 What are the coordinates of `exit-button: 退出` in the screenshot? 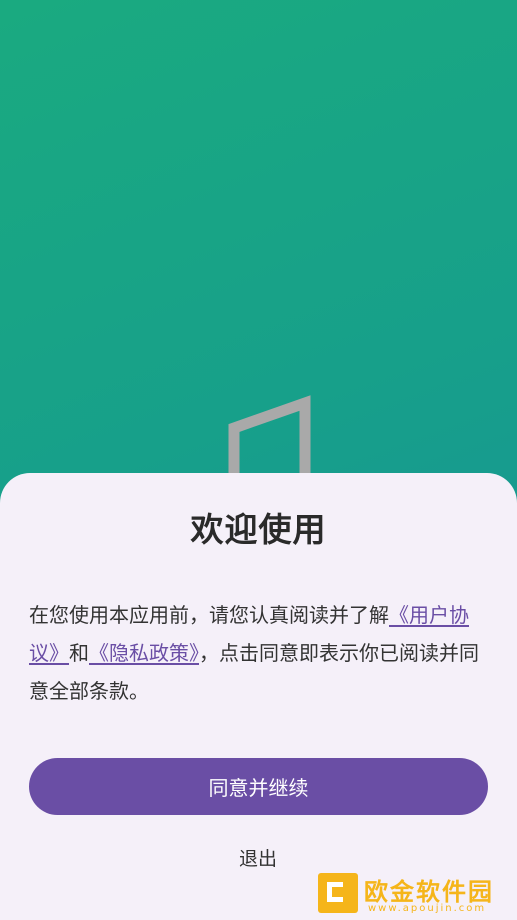 It's located at (258, 857).